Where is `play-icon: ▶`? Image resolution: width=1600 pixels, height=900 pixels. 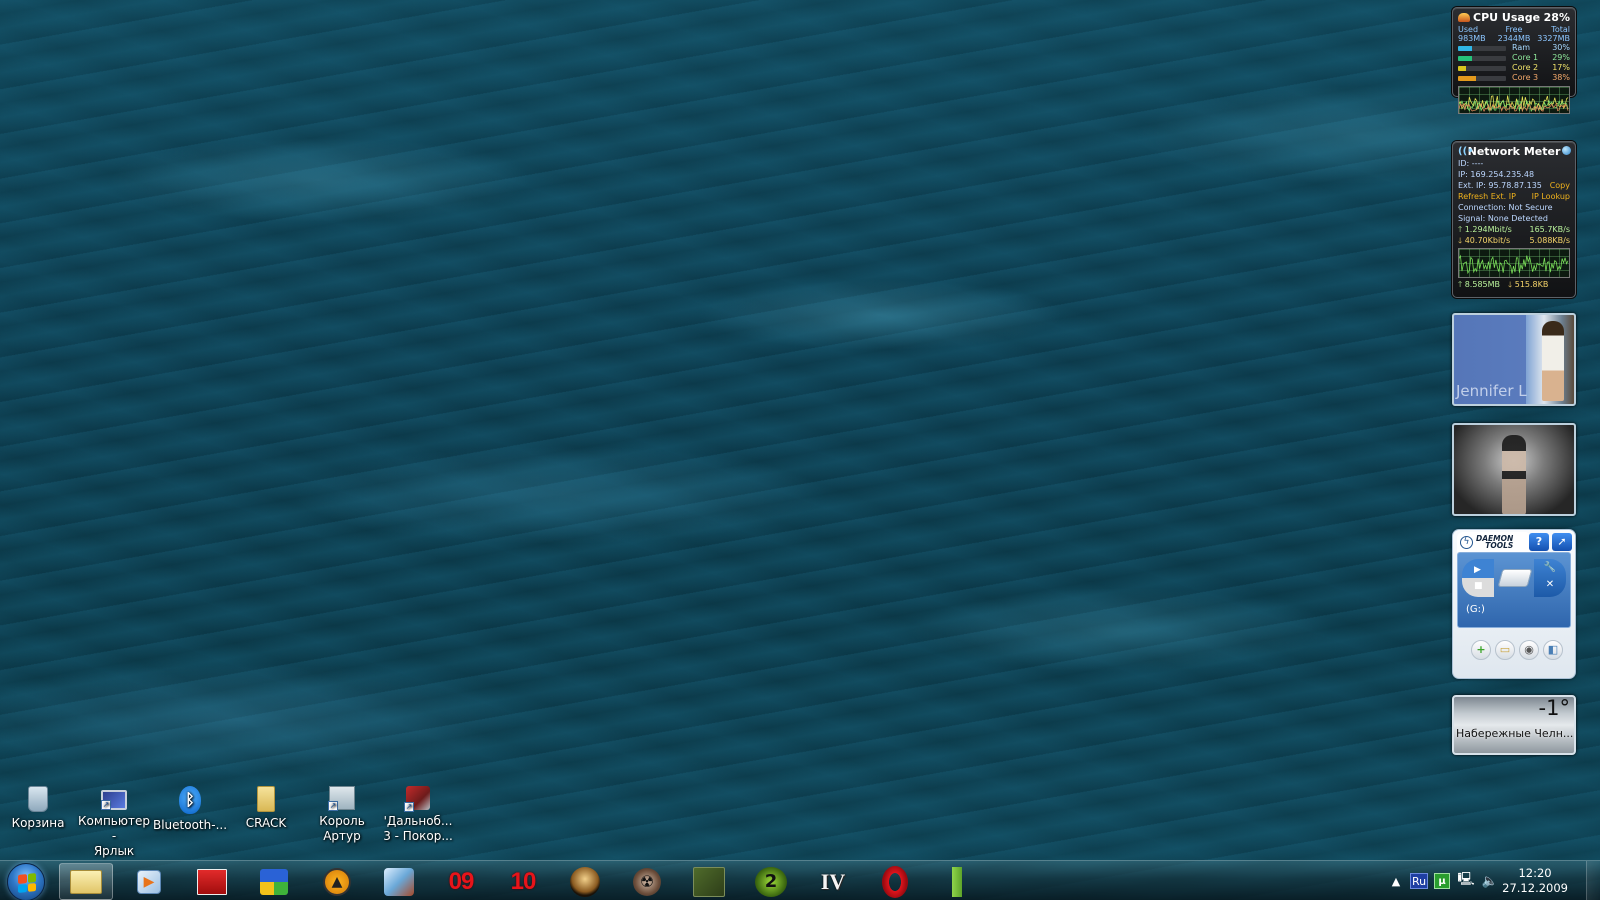
play-icon: ▶ is located at coordinates (1477, 570).